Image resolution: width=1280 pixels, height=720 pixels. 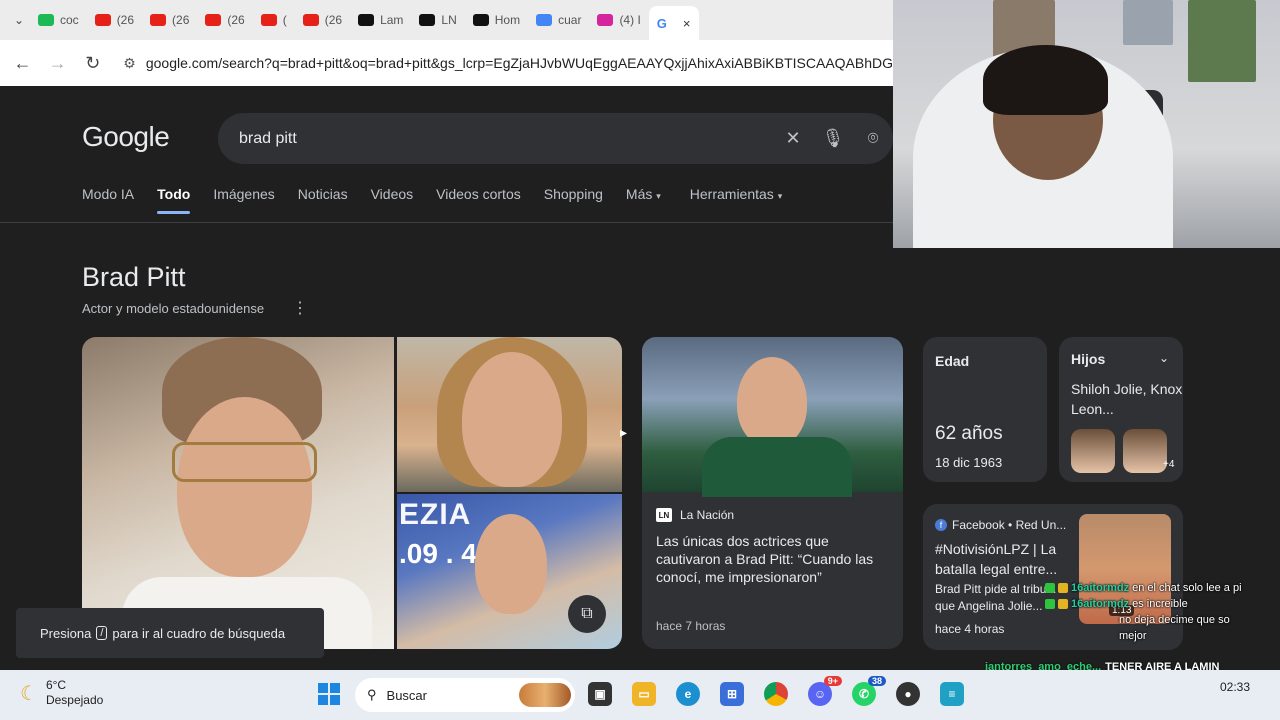 I want to click on tab-videos: Videos, so click(x=392, y=200).